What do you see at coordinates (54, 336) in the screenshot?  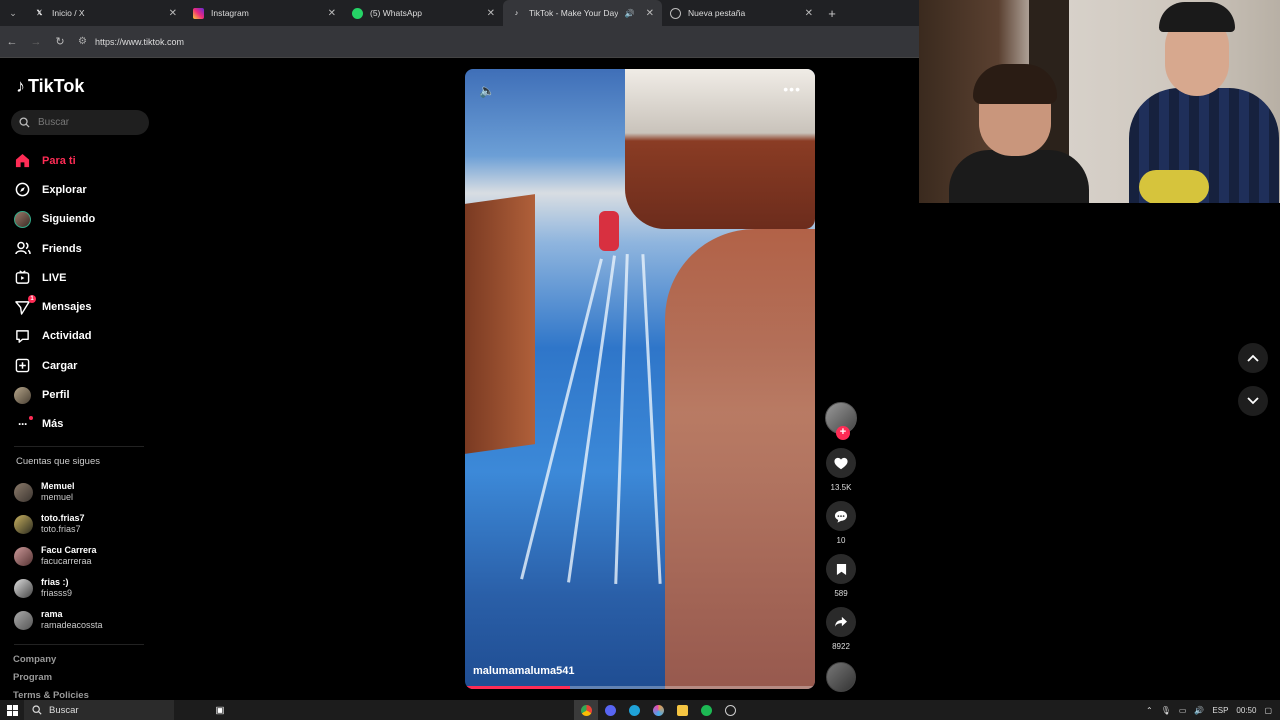 I see `nav-actividad: Actividad` at bounding box center [54, 336].